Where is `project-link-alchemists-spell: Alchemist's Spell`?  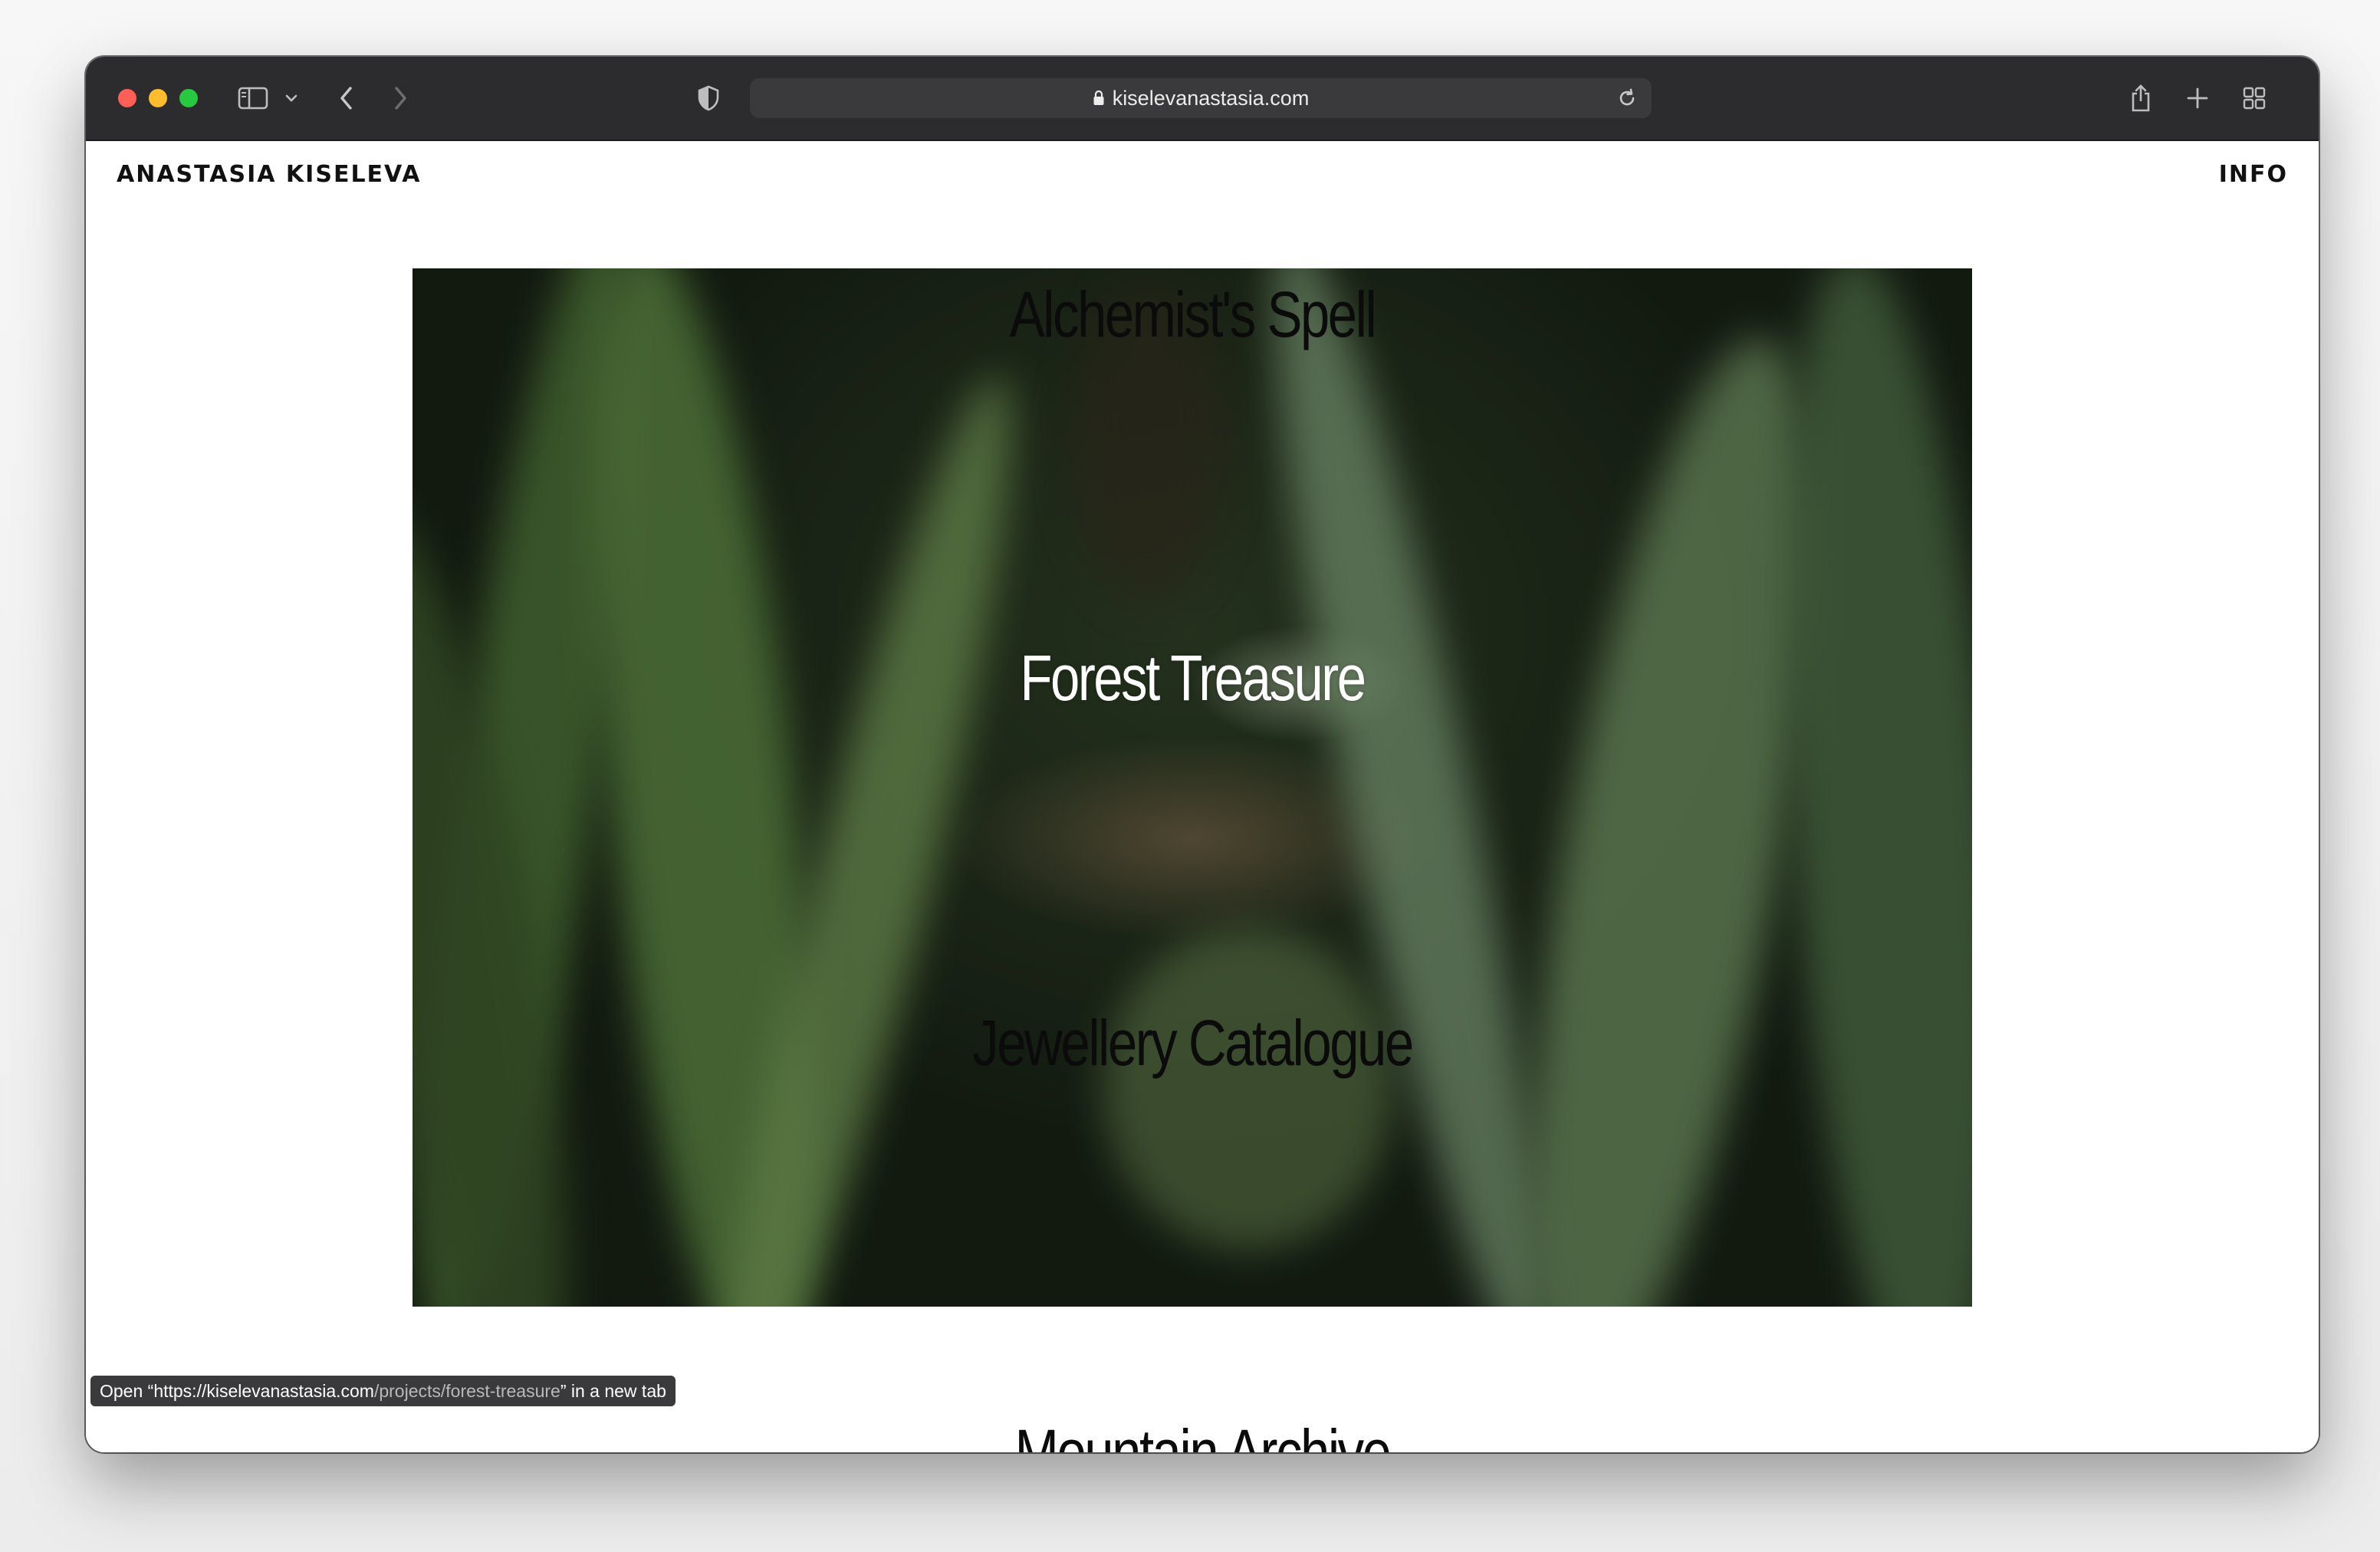
project-link-alchemists-spell: Alchemist's Spell is located at coordinates (1193, 315).